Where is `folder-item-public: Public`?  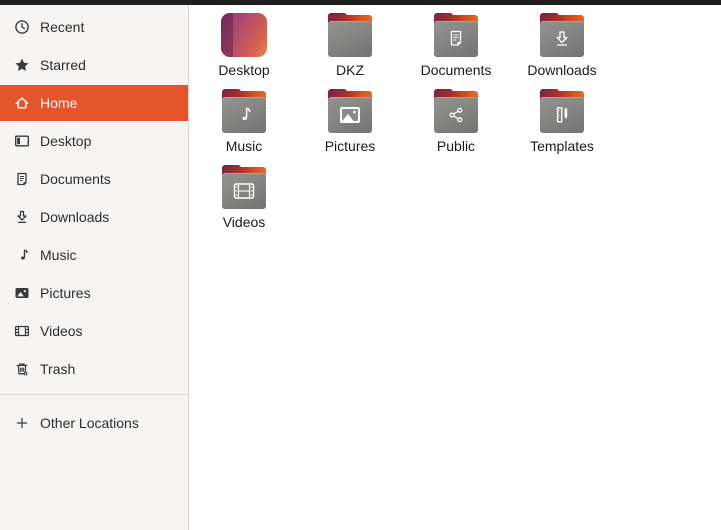
folder-item-public: Public is located at coordinates (456, 127).